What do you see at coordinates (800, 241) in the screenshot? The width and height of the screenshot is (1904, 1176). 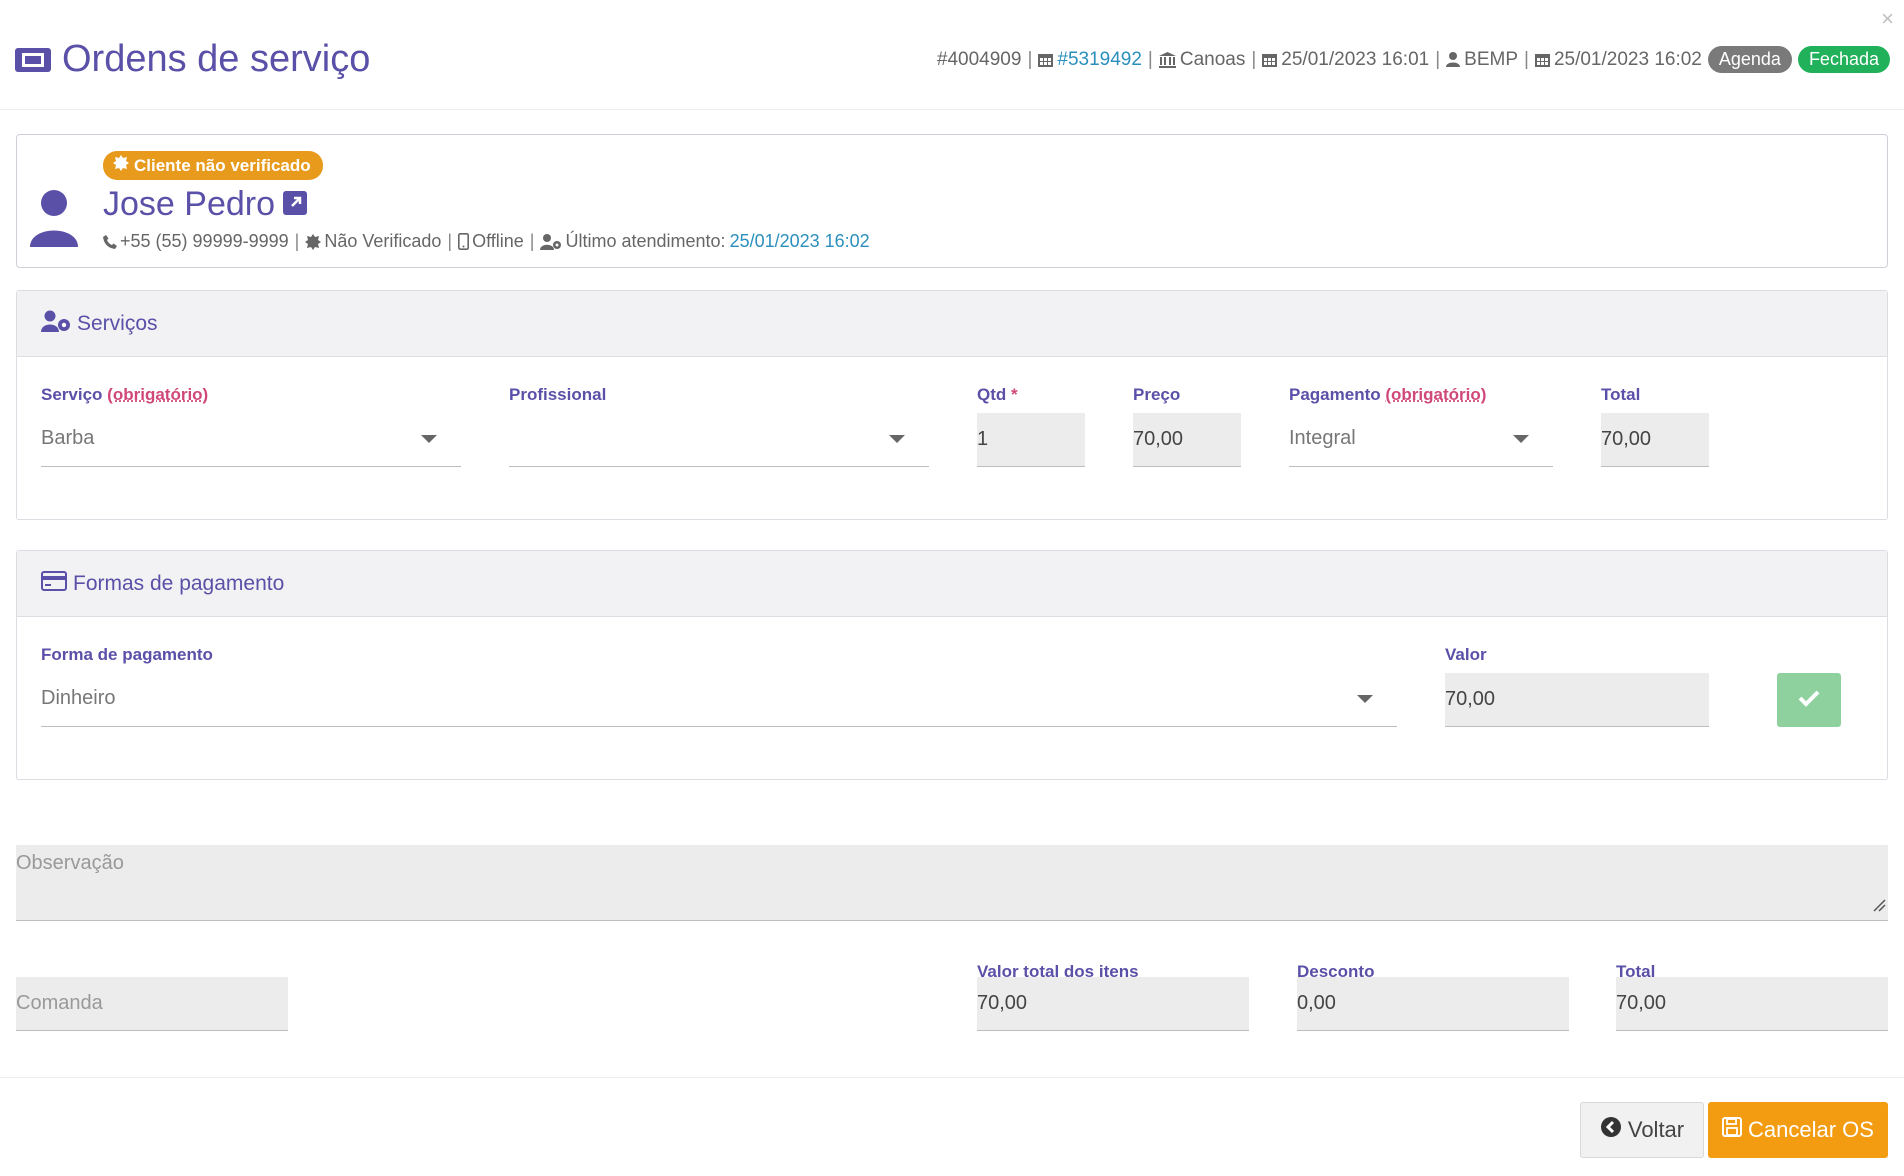 I see `last-service-date: 25/01/2023 16:02` at bounding box center [800, 241].